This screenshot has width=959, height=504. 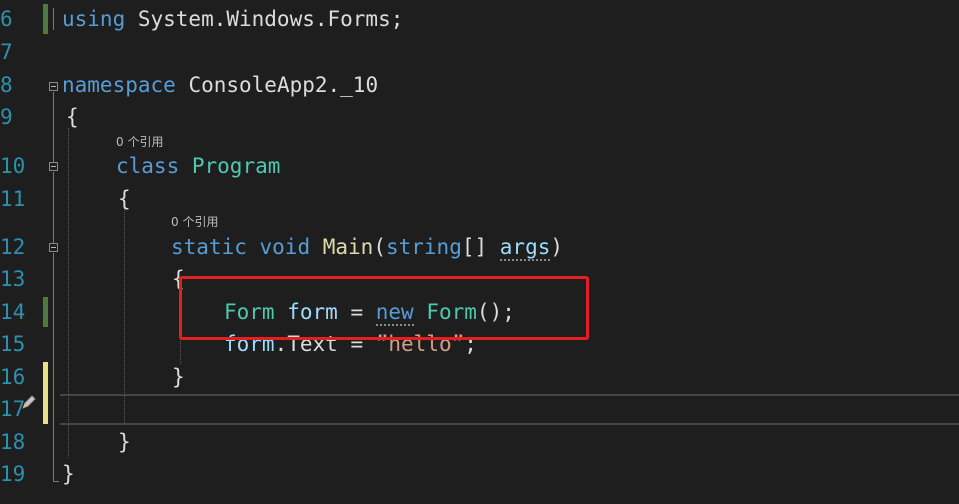 What do you see at coordinates (509, 409) in the screenshot?
I see `current-line-highlight` at bounding box center [509, 409].